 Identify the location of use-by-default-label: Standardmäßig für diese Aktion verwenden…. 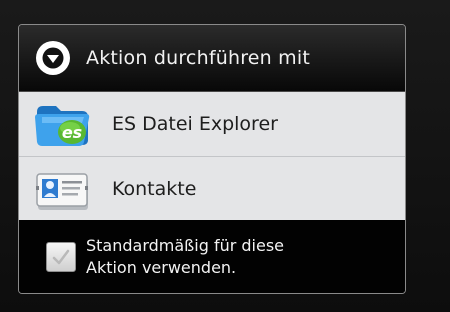
(185, 257).